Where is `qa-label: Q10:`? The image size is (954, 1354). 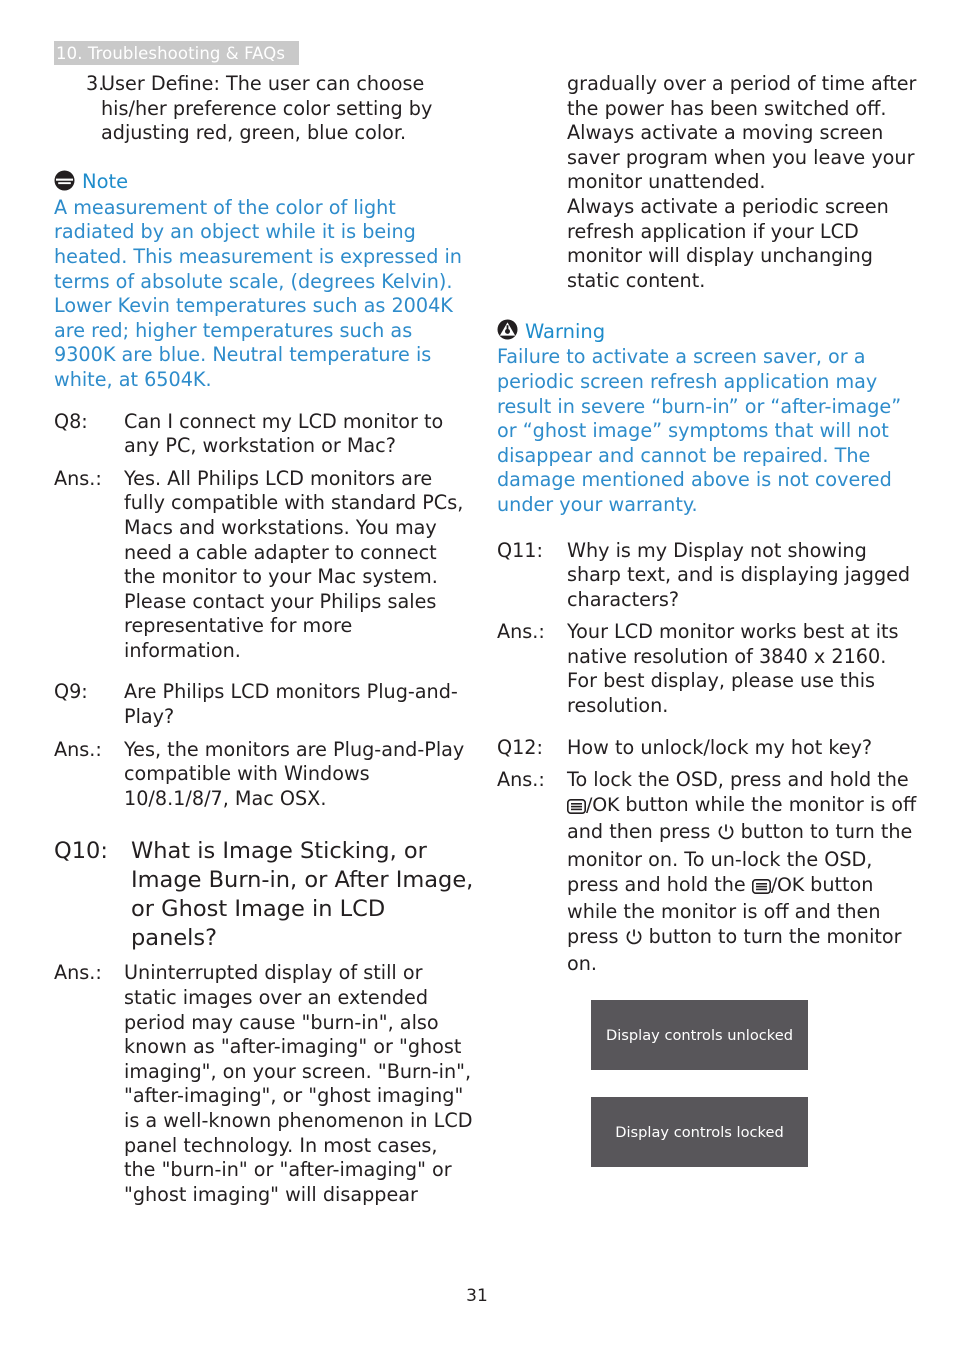 qa-label: Q10: is located at coordinates (81, 851).